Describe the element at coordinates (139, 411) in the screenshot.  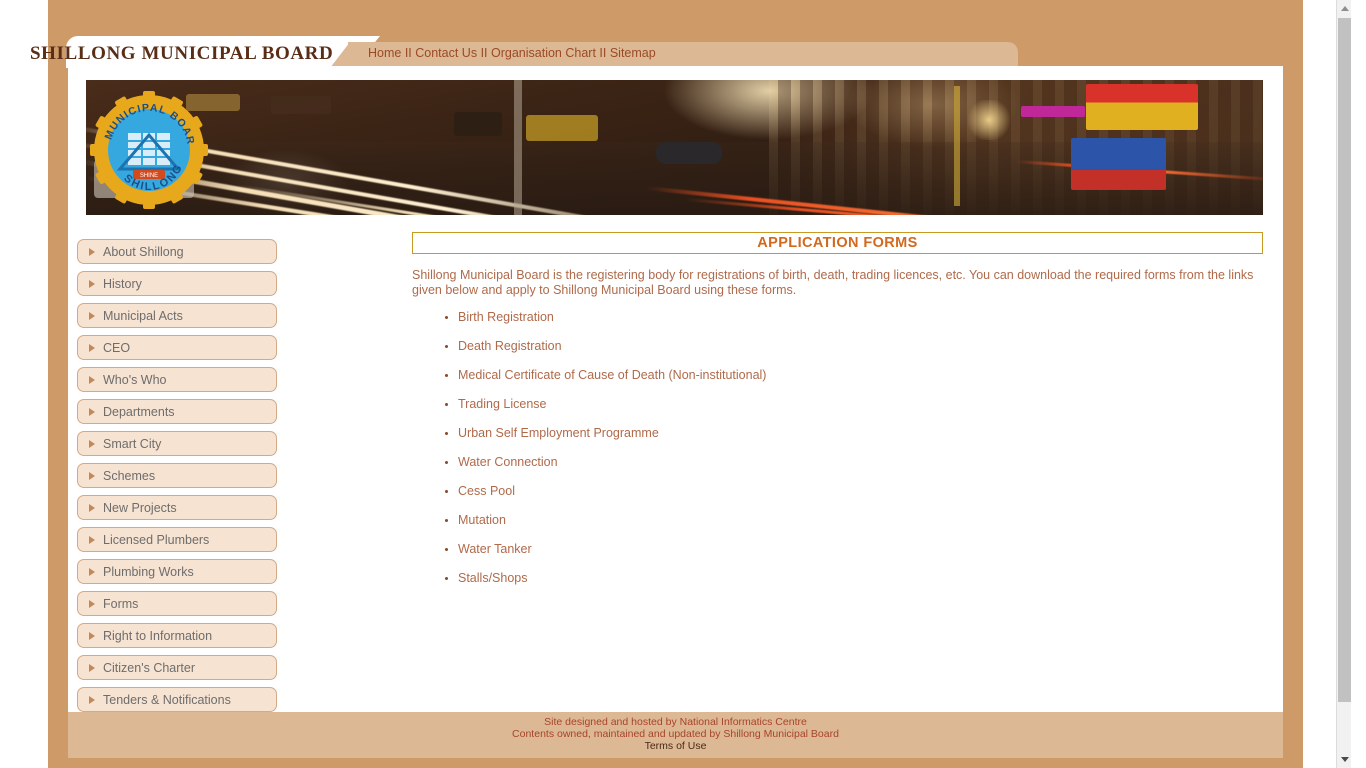
I see `sidebar-item-label: Departments` at that location.